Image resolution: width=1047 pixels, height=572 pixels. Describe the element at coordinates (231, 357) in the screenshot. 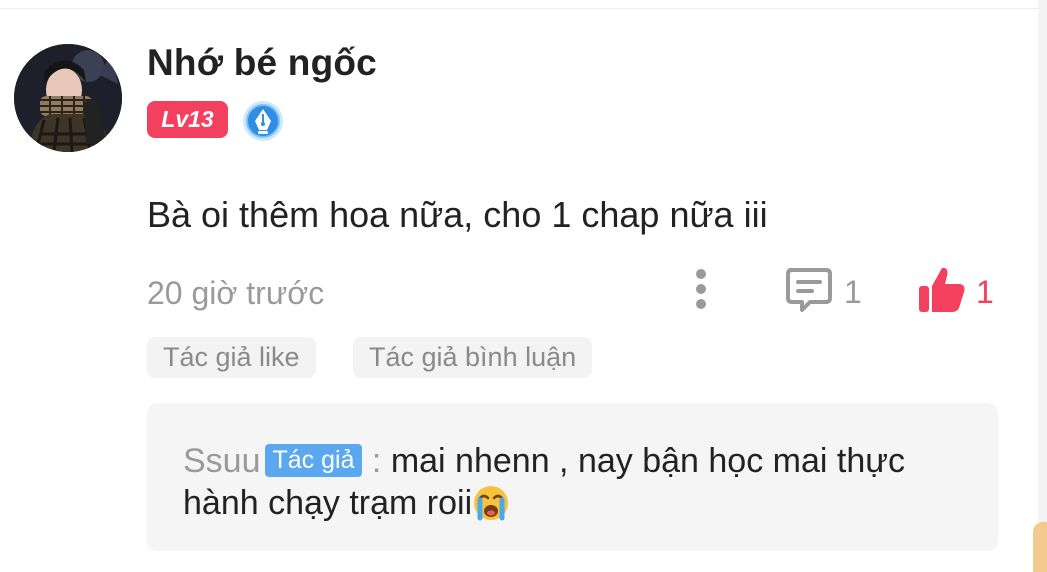

I see `author-liked-tag: Tác giả like` at that location.